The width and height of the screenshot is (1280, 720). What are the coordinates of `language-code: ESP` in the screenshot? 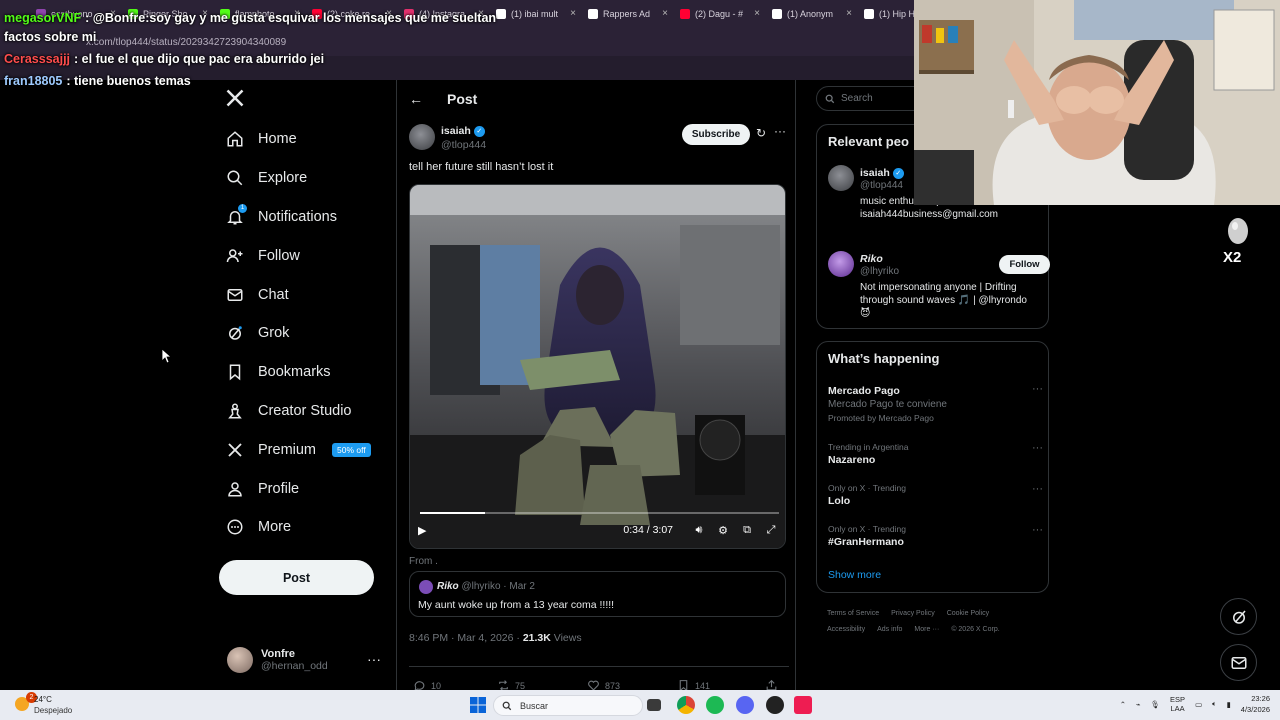 It's located at (1178, 699).